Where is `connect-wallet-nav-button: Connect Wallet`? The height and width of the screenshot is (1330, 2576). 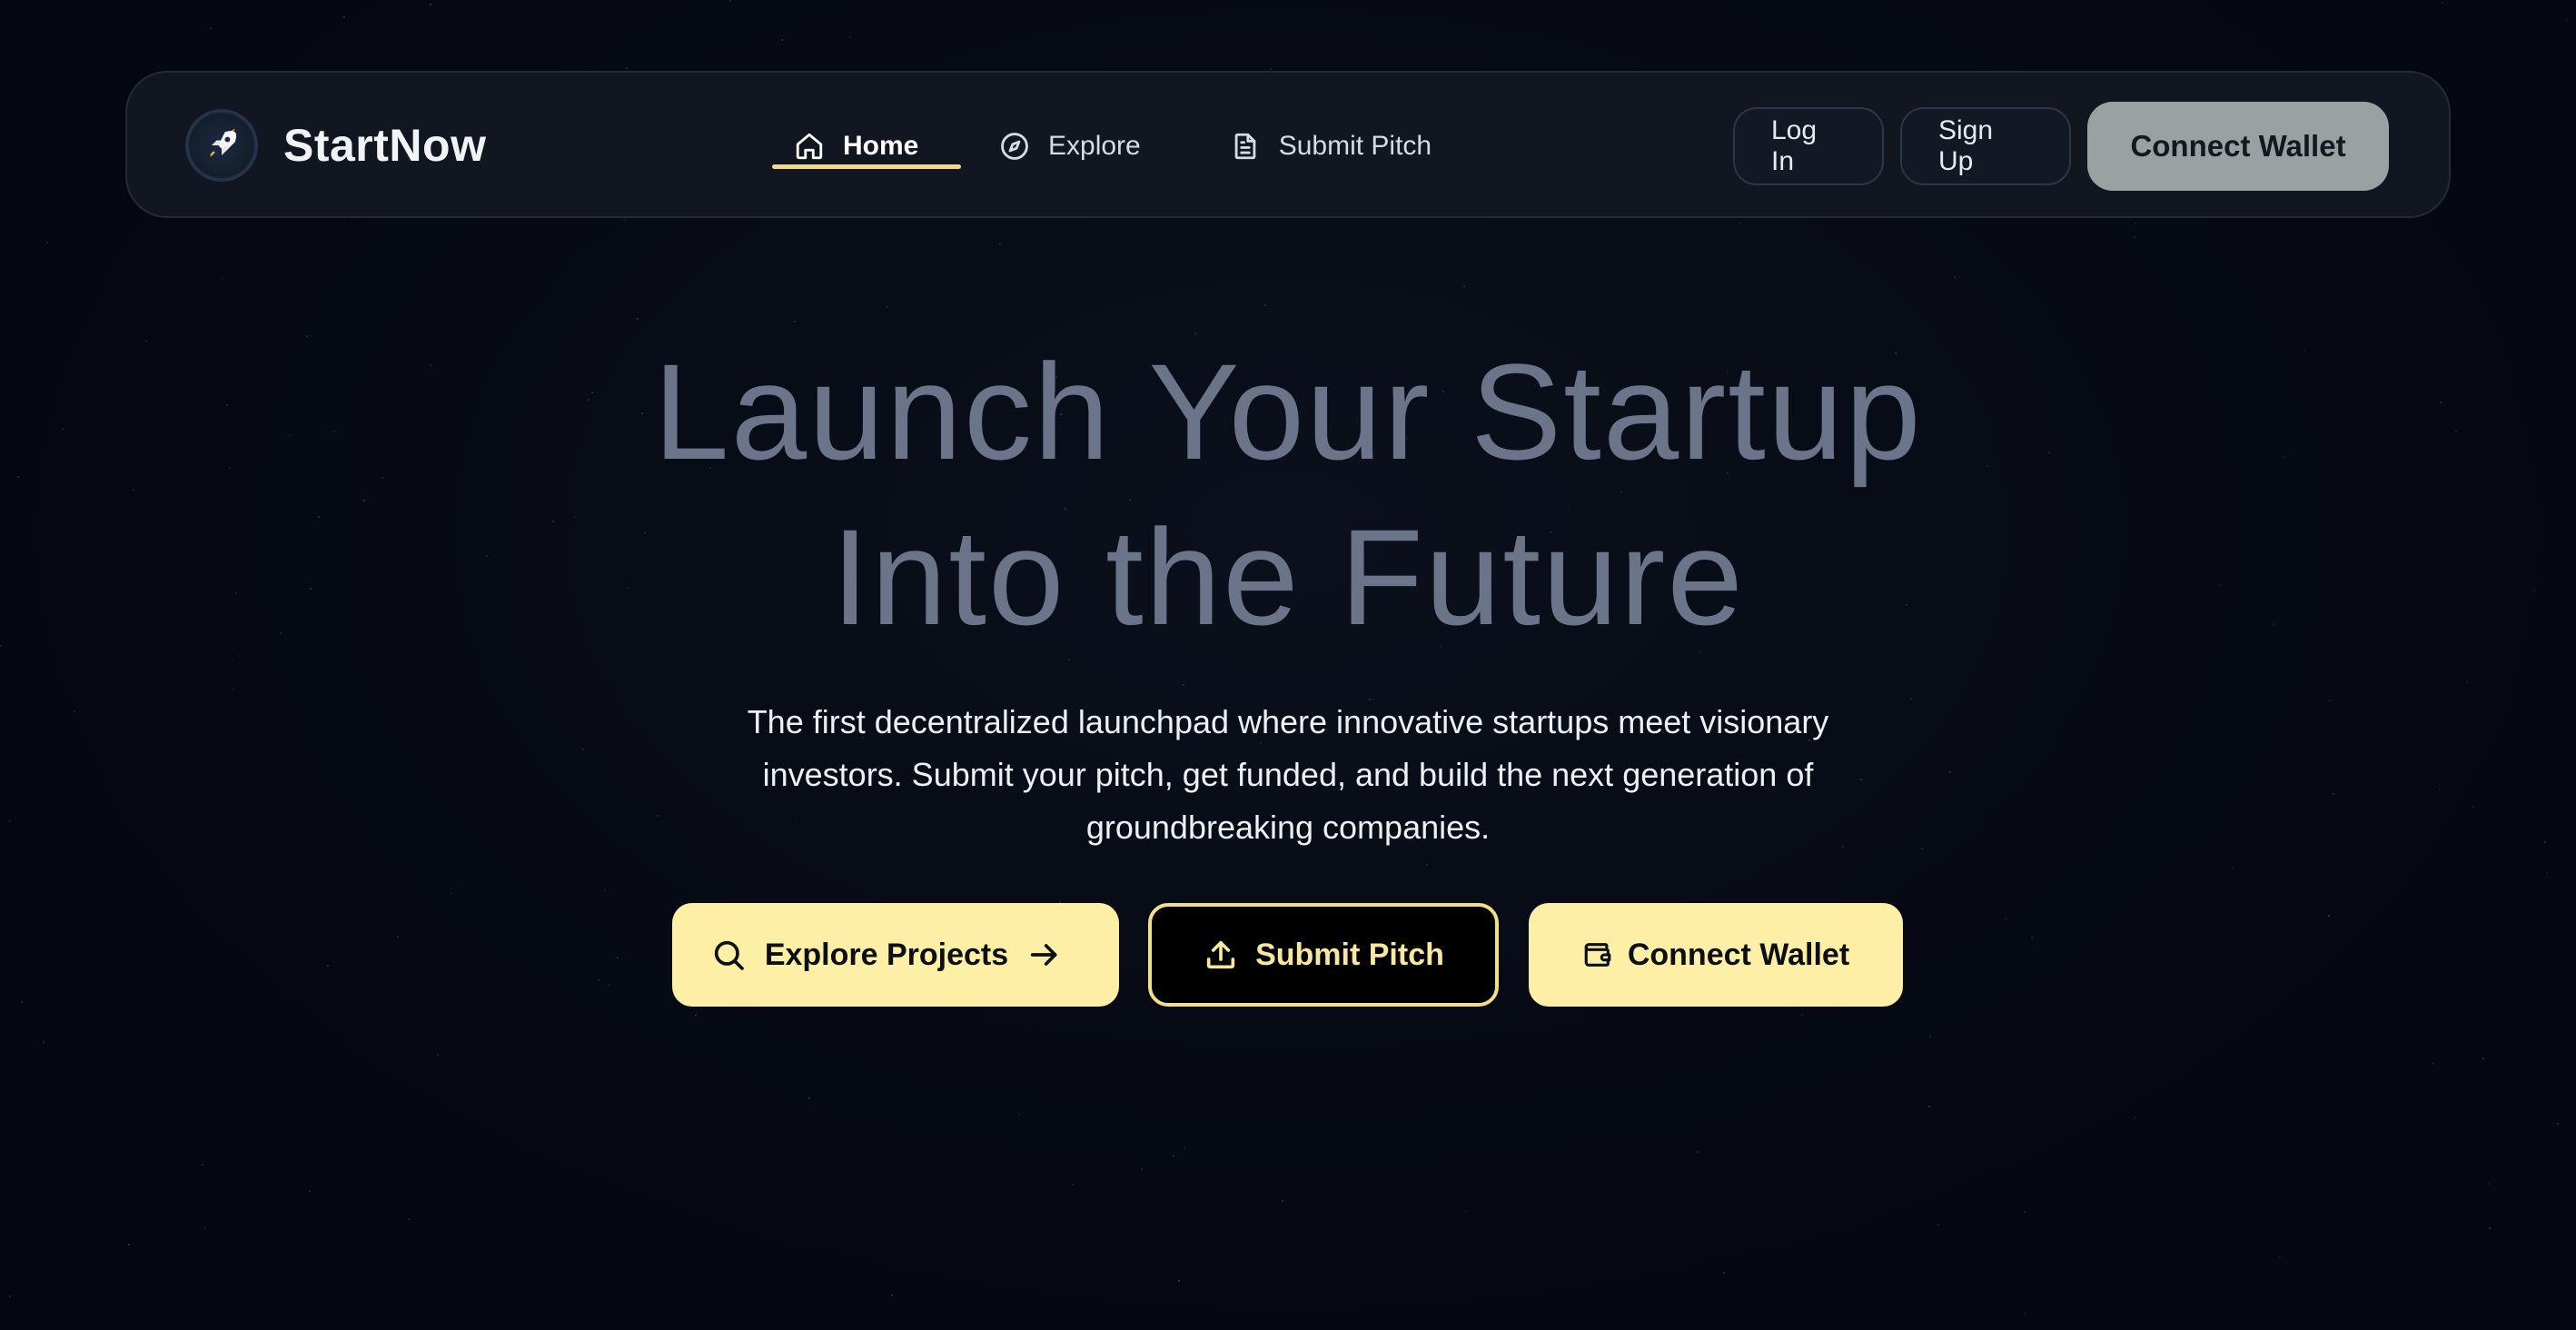 connect-wallet-nav-button: Connect Wallet is located at coordinates (2238, 146).